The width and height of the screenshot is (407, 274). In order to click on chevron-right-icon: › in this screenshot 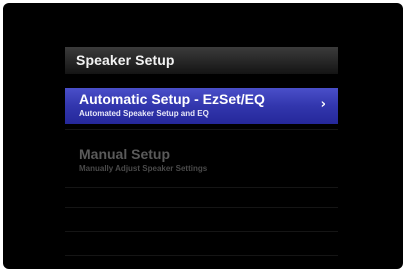, I will do `click(323, 104)`.